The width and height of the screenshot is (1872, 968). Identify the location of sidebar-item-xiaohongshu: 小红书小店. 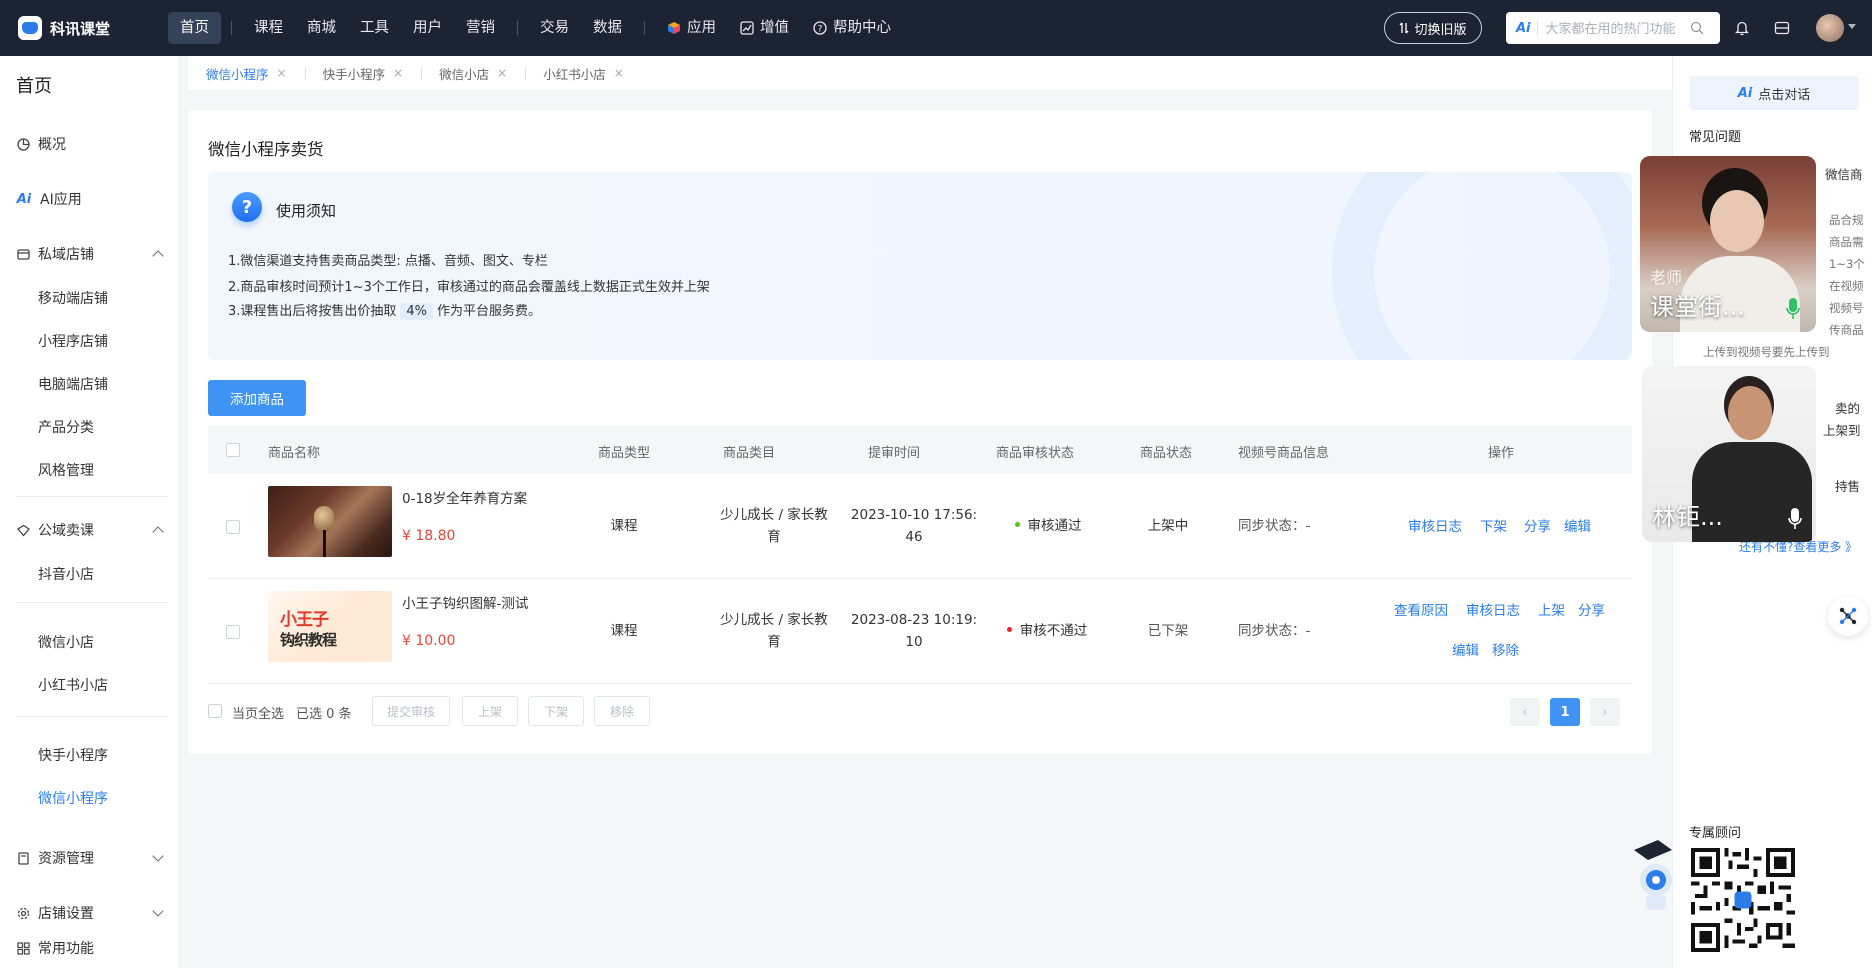
(73, 685).